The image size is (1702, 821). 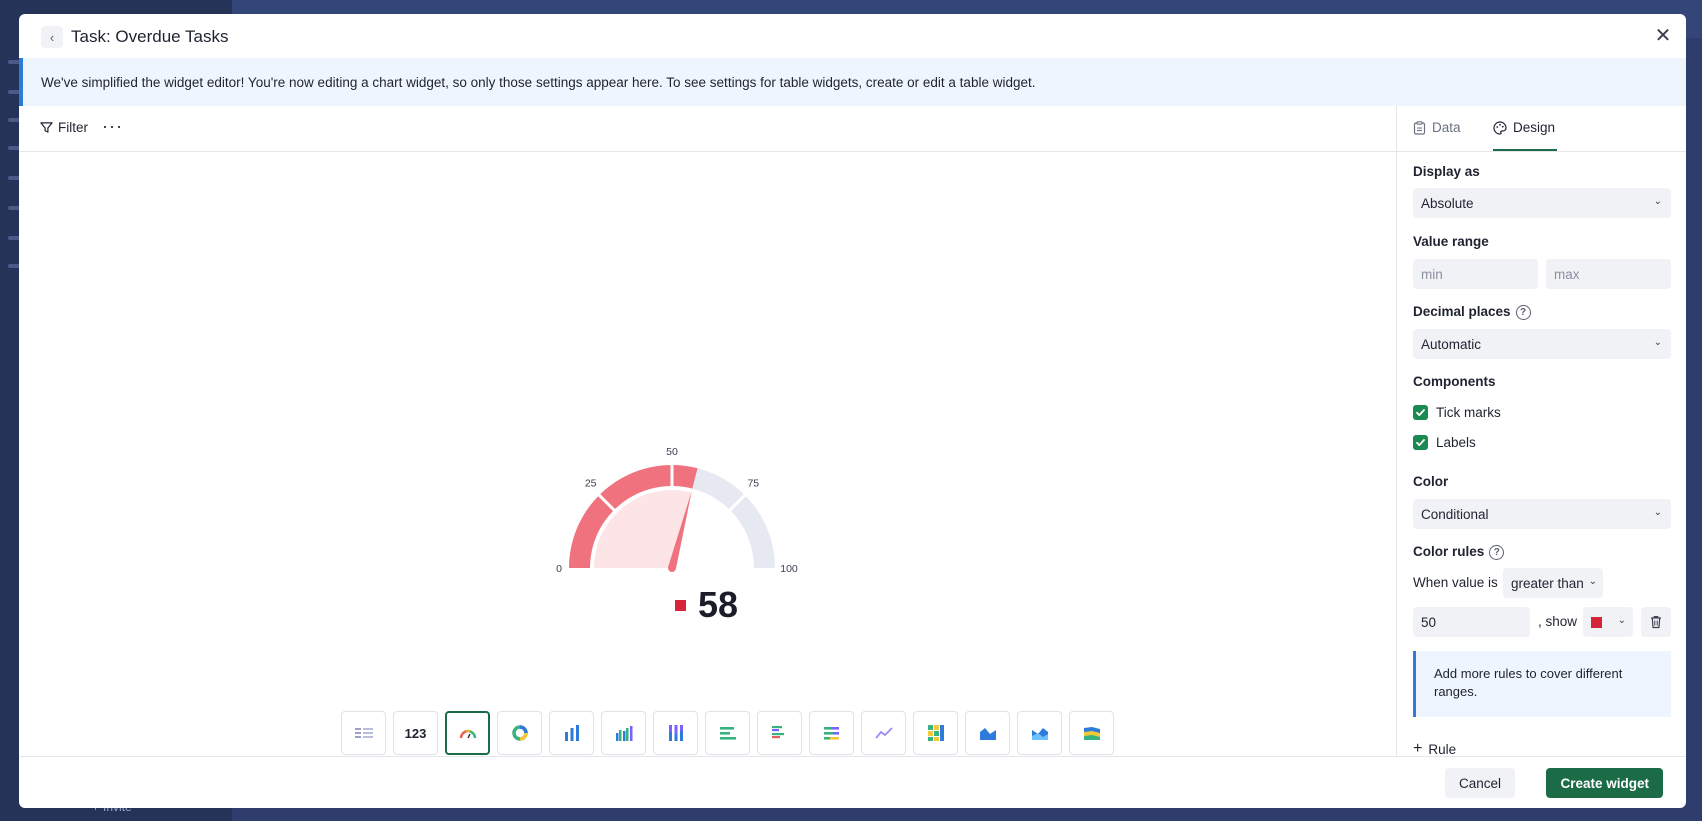 I want to click on chart-type-horizontal-bar-chart-button, so click(x=727, y=733).